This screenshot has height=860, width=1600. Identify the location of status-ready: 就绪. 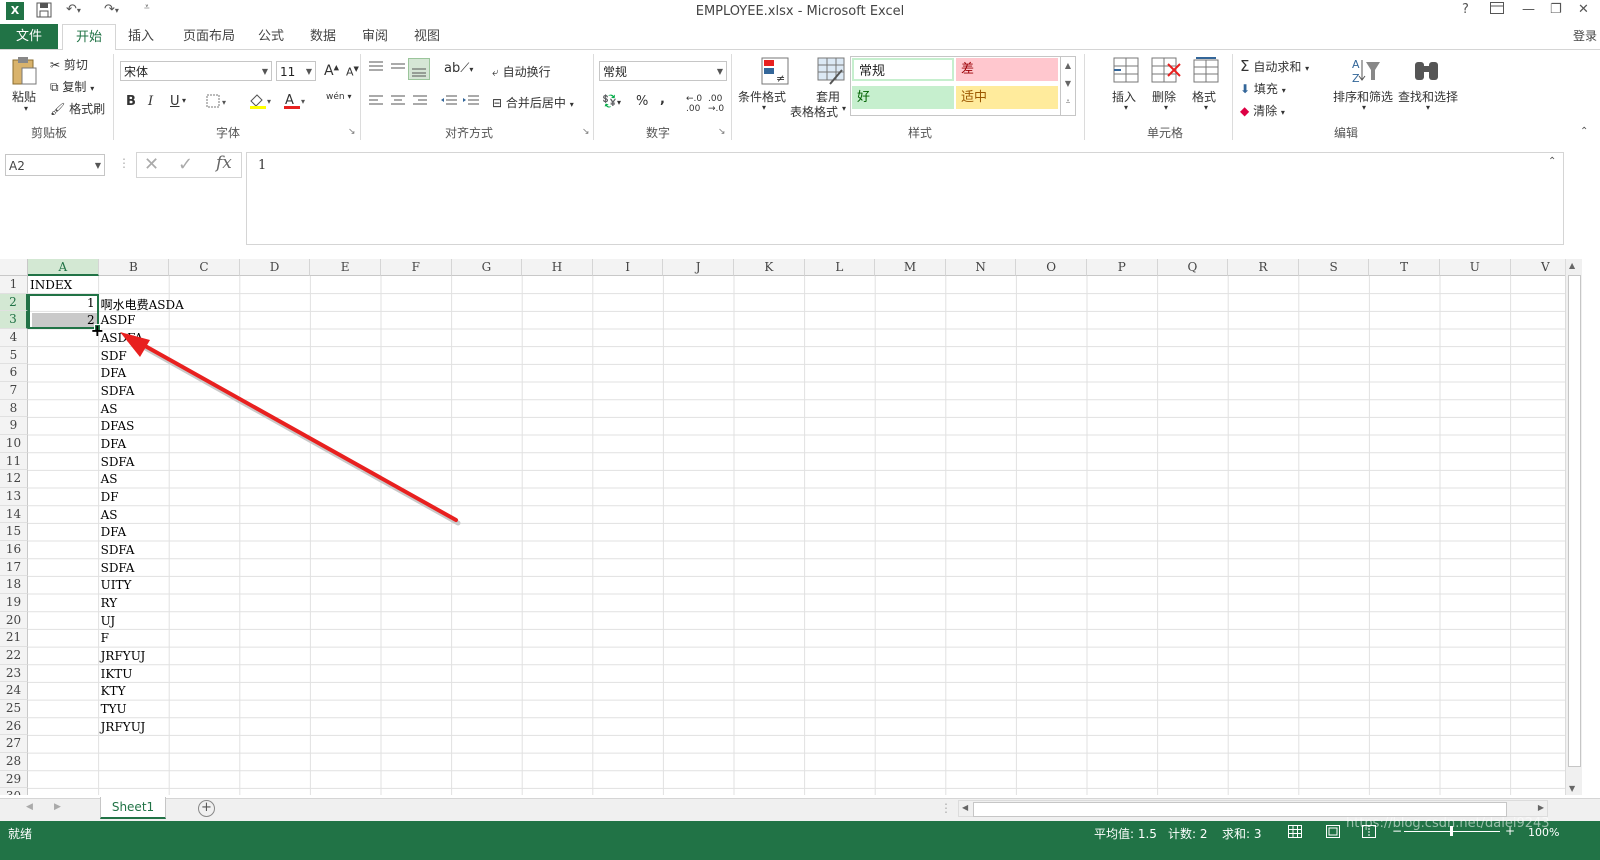
(20, 834).